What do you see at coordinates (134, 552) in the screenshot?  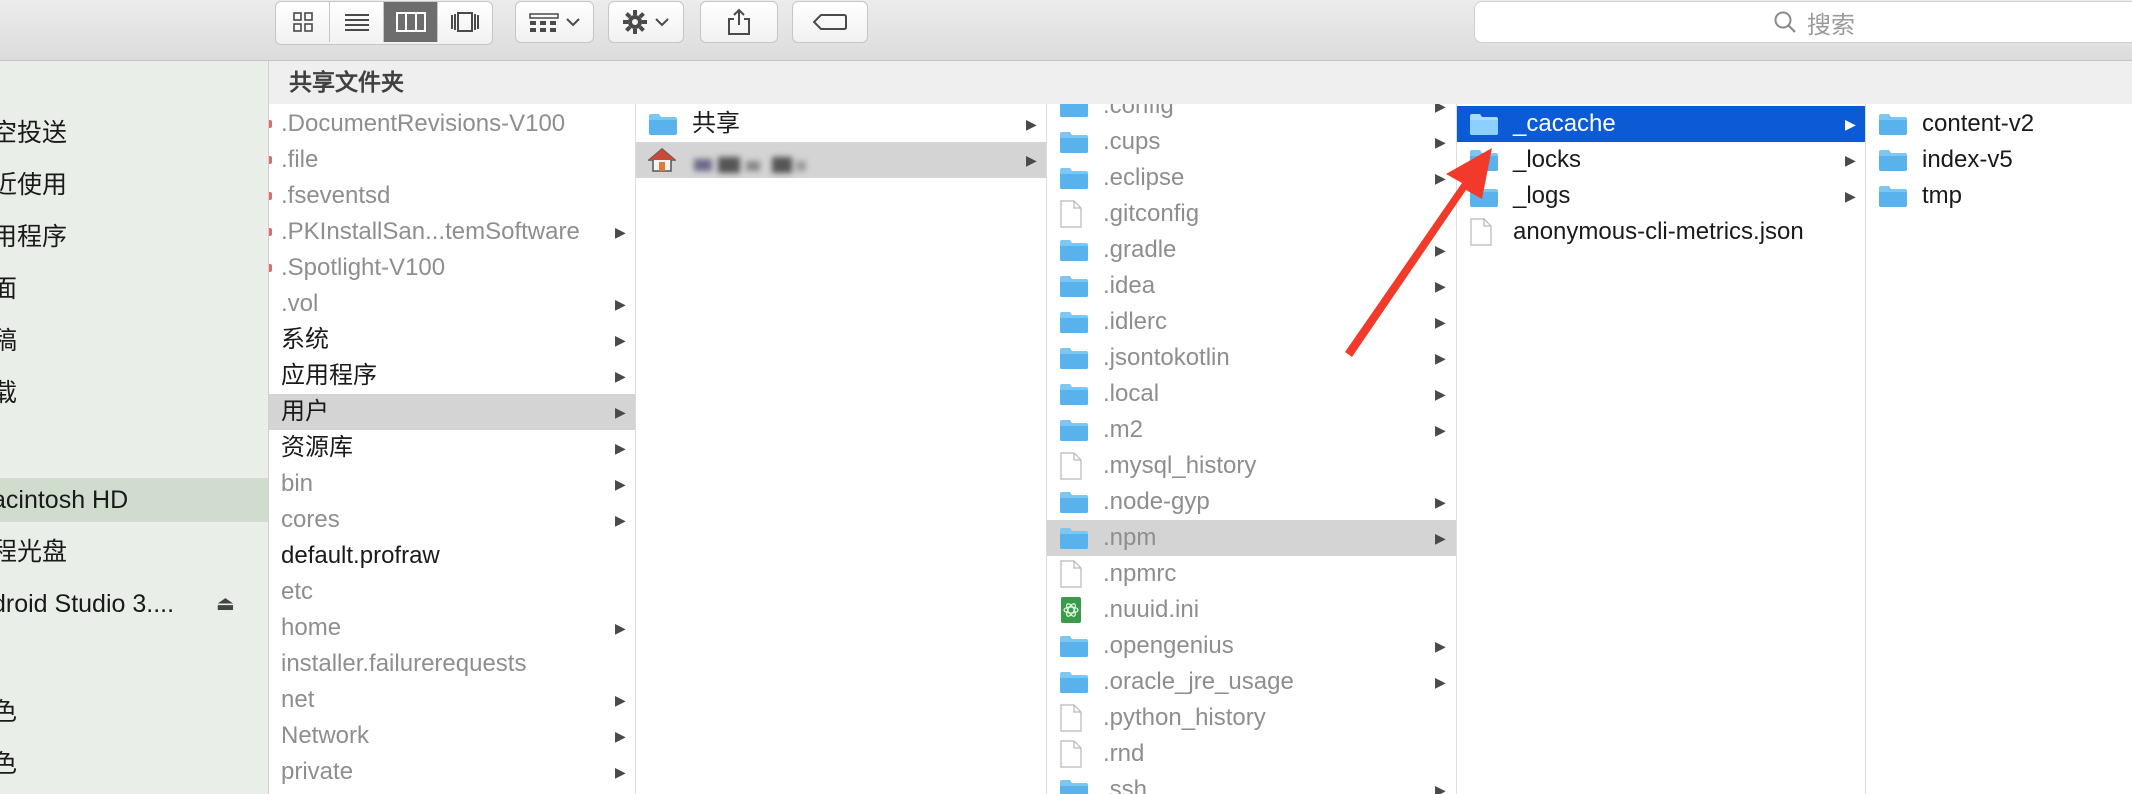 I see `sidebar-item-remote-disc: 程光盘` at bounding box center [134, 552].